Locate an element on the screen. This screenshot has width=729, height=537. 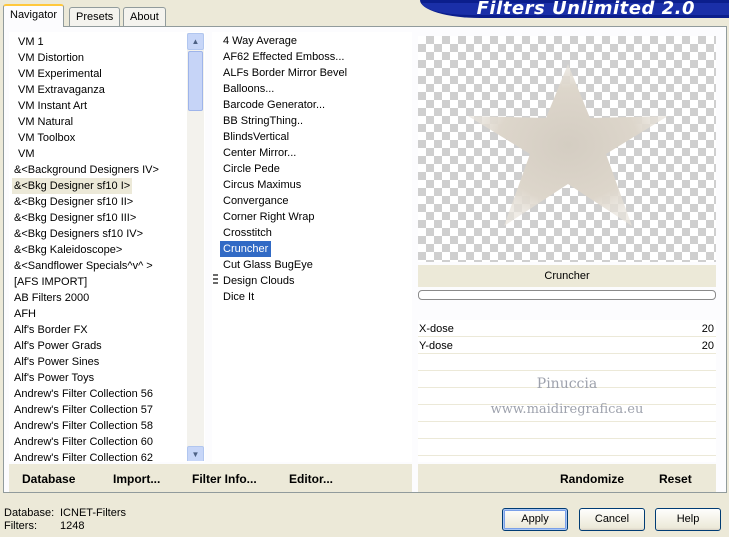
cancel-button: Cancel is located at coordinates (612, 519).